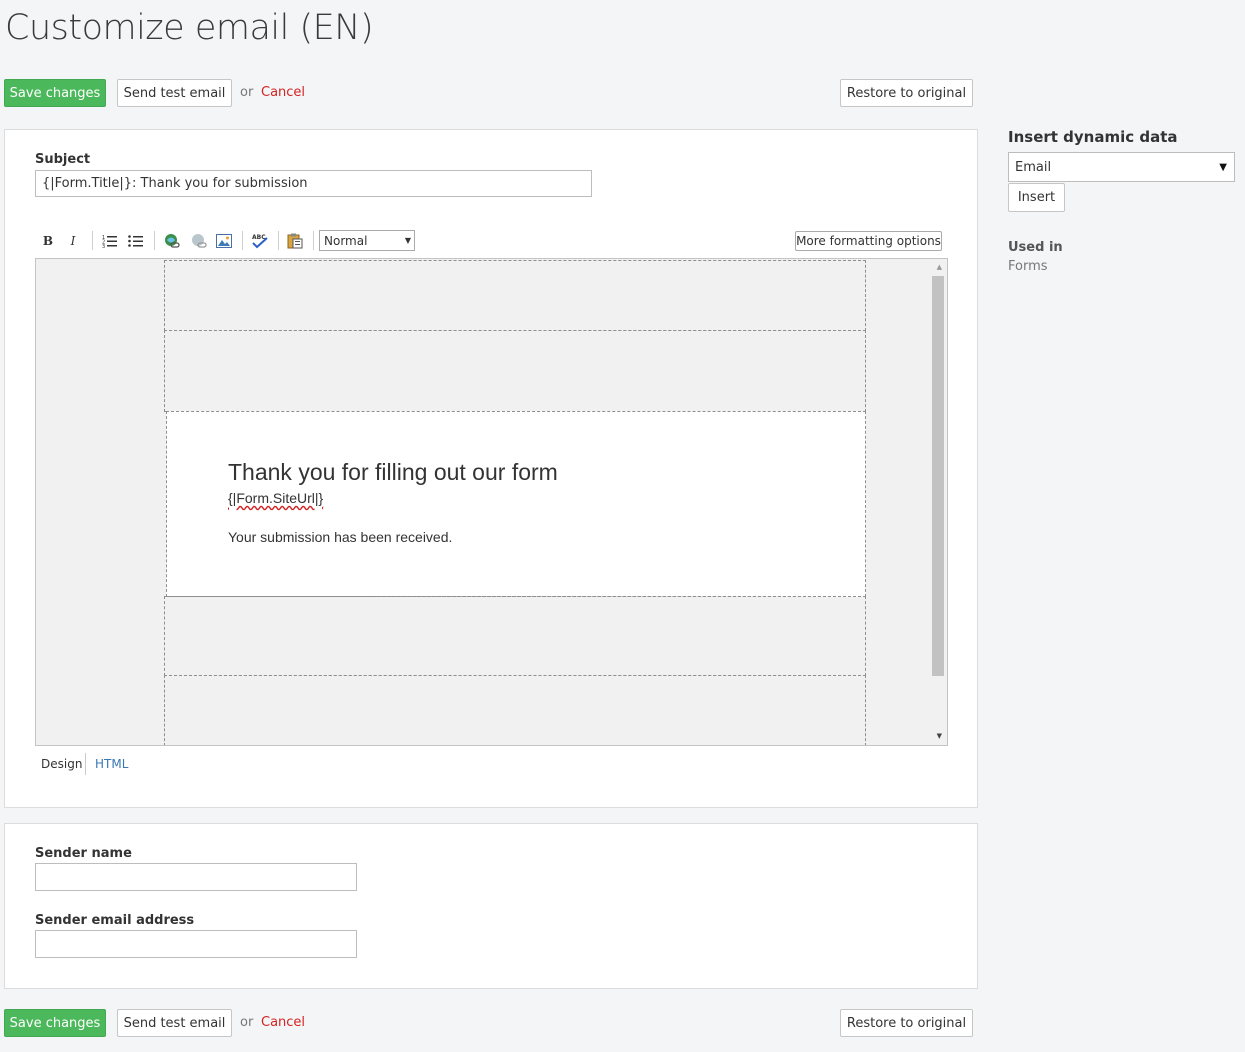 This screenshot has width=1245, height=1052. Describe the element at coordinates (110, 241) in the screenshot. I see `numbered-list-icon: 123` at that location.